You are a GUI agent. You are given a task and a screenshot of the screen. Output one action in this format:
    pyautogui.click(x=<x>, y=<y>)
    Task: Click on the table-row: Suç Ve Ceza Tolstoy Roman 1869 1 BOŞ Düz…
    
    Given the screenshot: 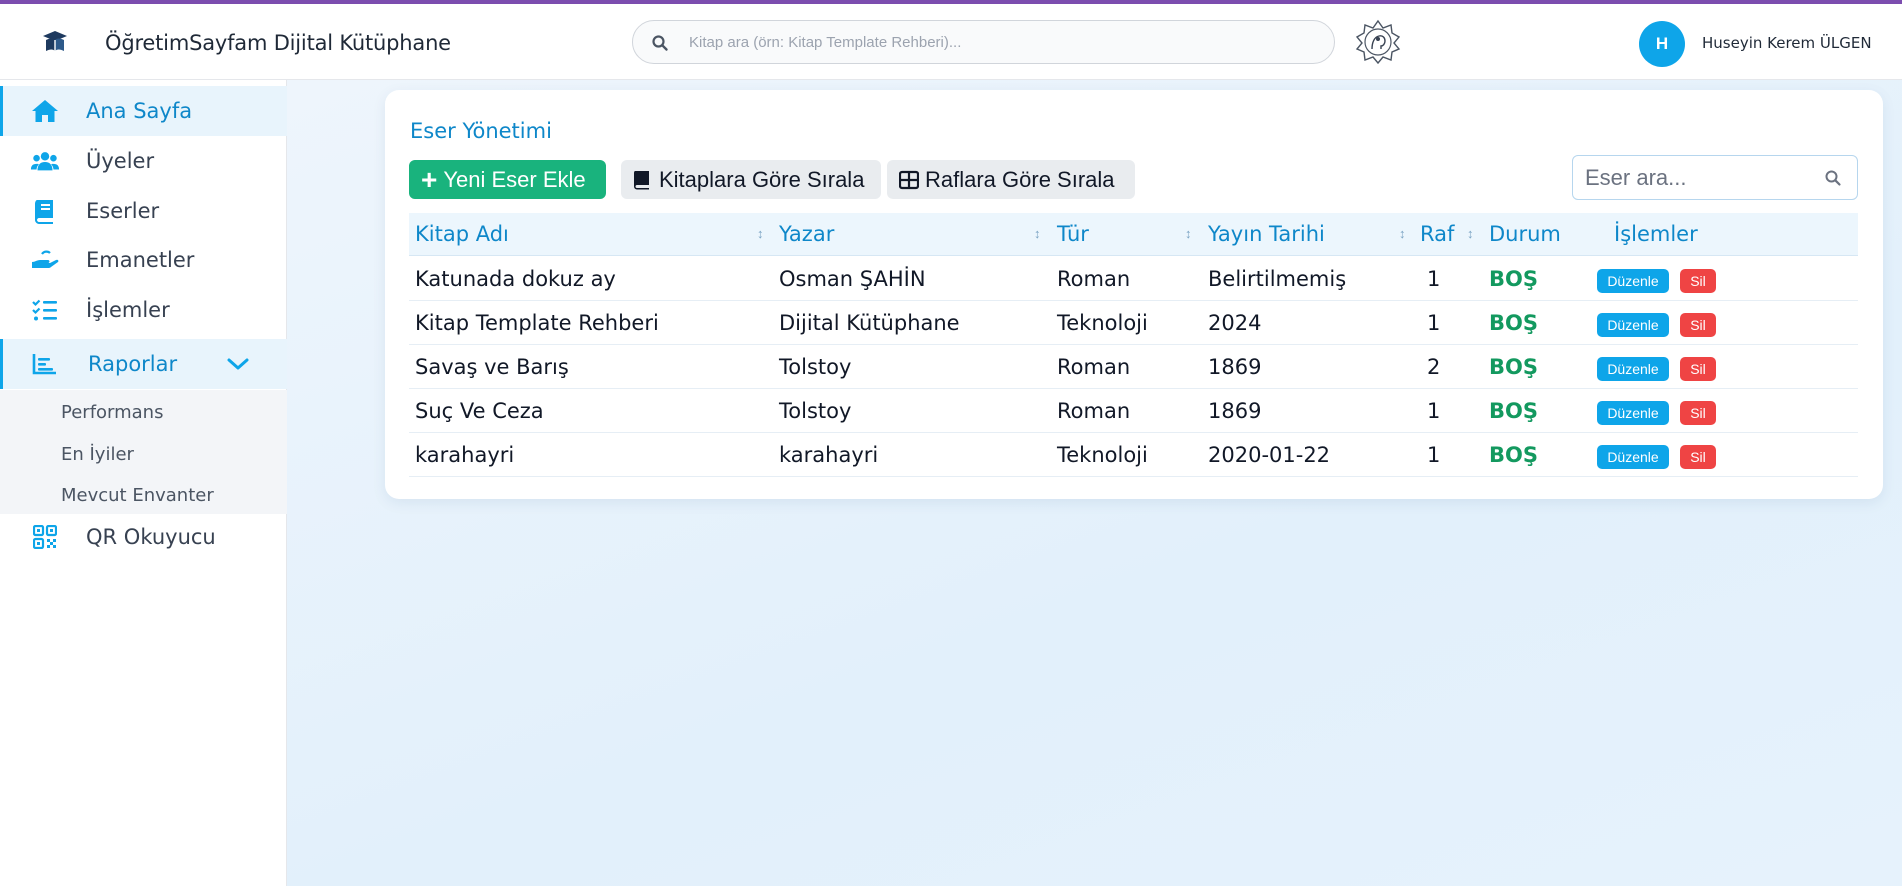 What is the action you would take?
    pyautogui.click(x=1133, y=411)
    